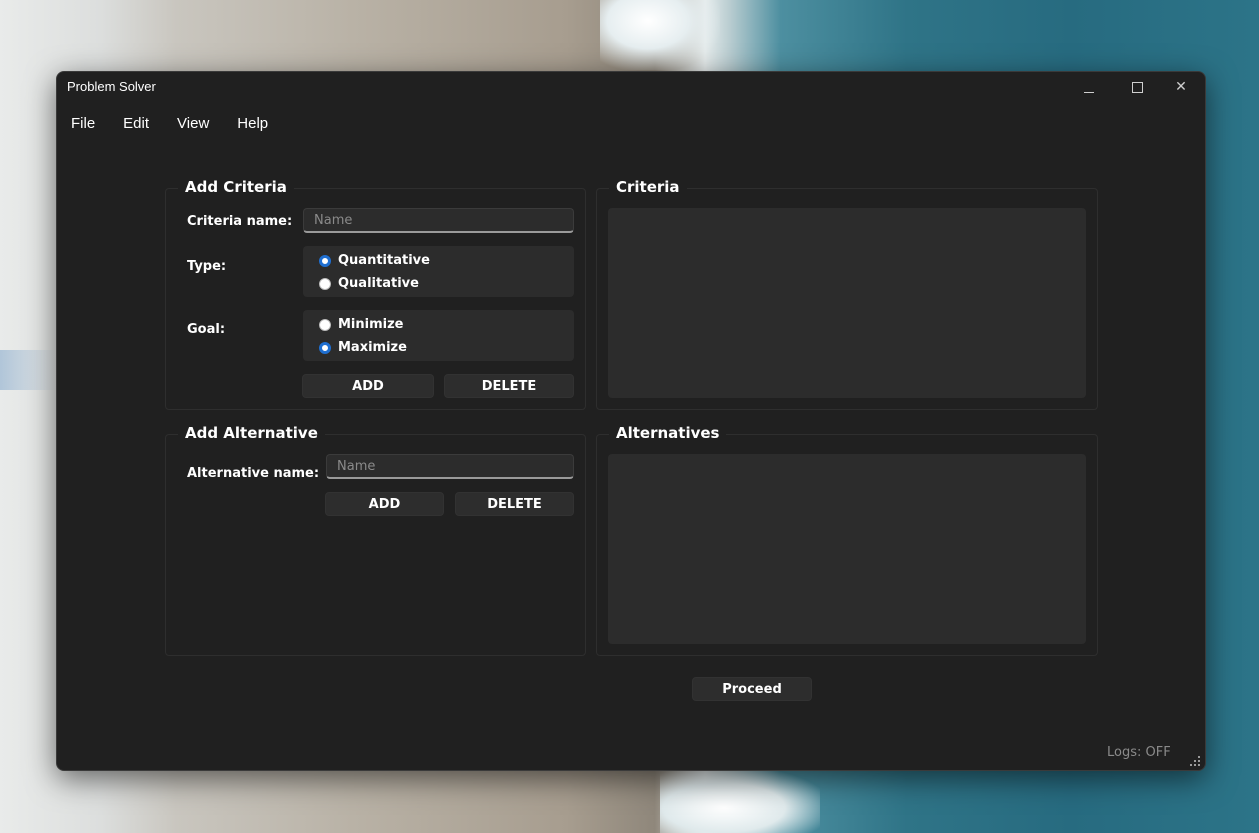 The width and height of the screenshot is (1259, 833). I want to click on logs-status: Logs: OFF, so click(1139, 752).